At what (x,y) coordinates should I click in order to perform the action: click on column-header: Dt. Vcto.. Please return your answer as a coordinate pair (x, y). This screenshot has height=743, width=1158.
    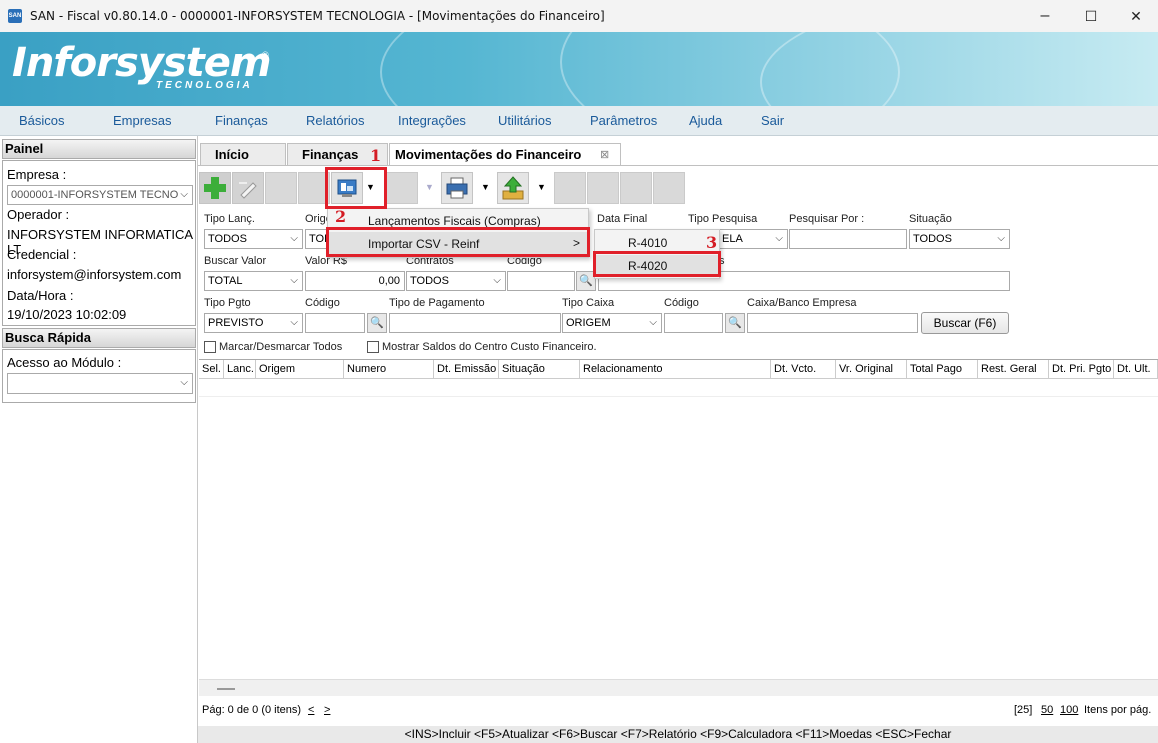
    Looking at the image, I should click on (803, 369).